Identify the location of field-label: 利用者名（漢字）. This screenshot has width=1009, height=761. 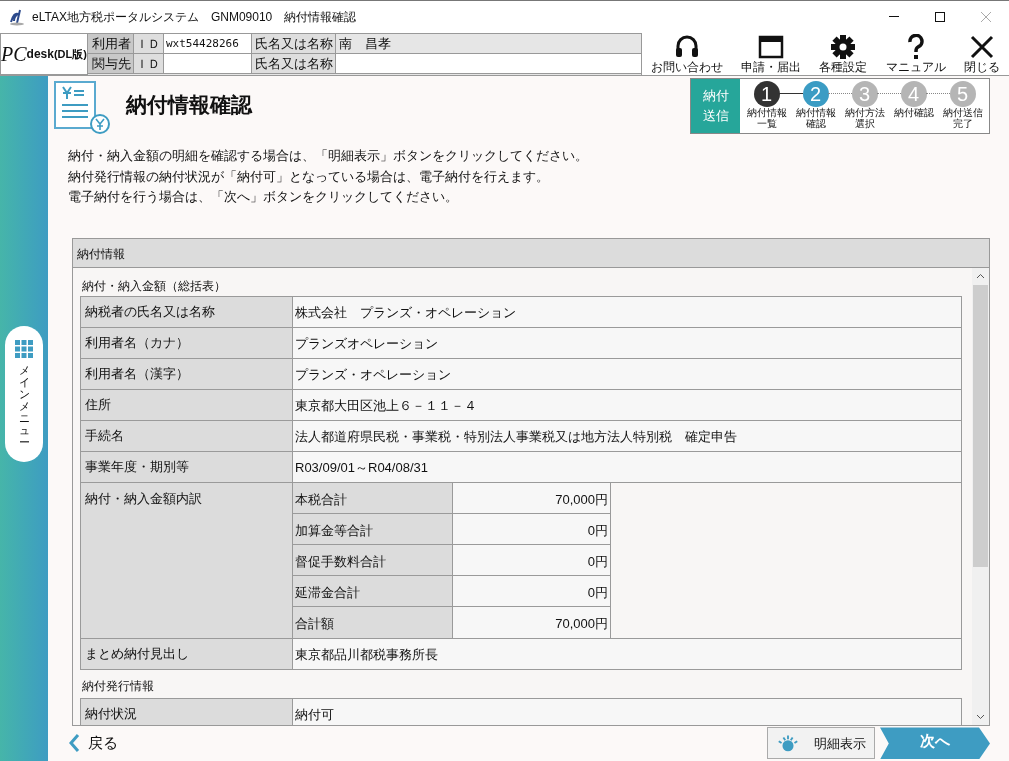
(187, 373).